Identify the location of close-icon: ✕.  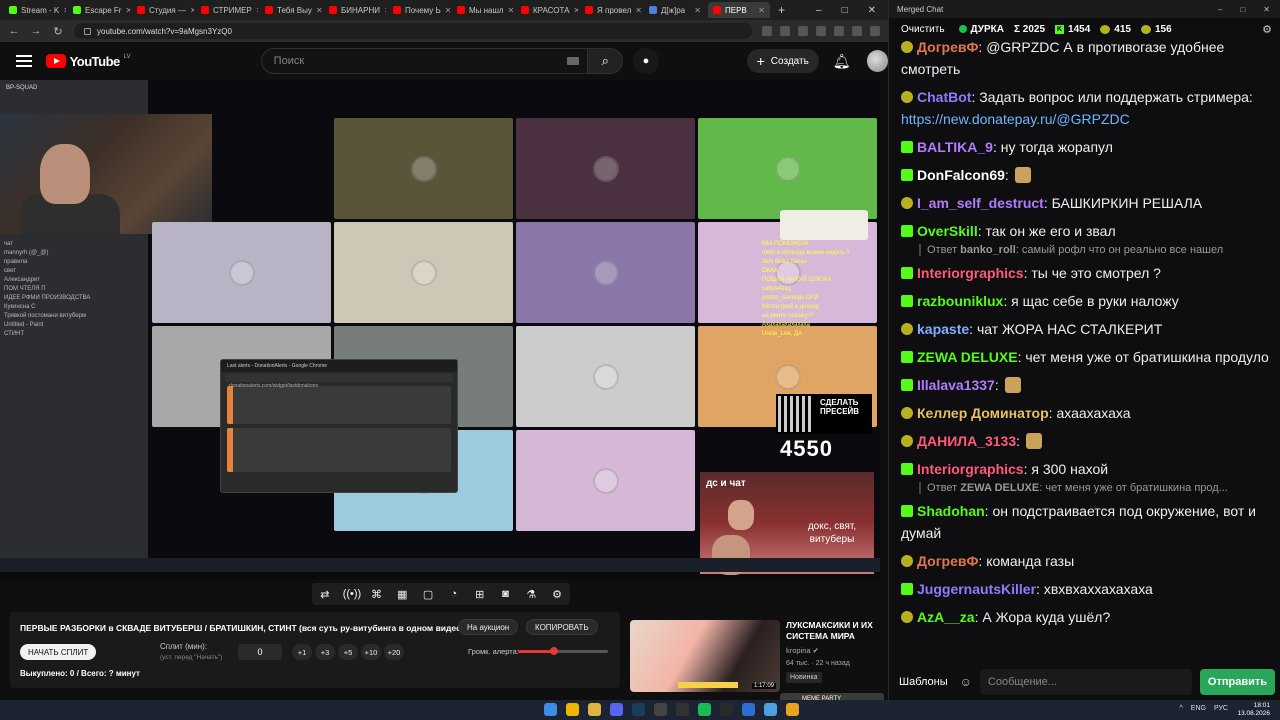
(1266, 9).